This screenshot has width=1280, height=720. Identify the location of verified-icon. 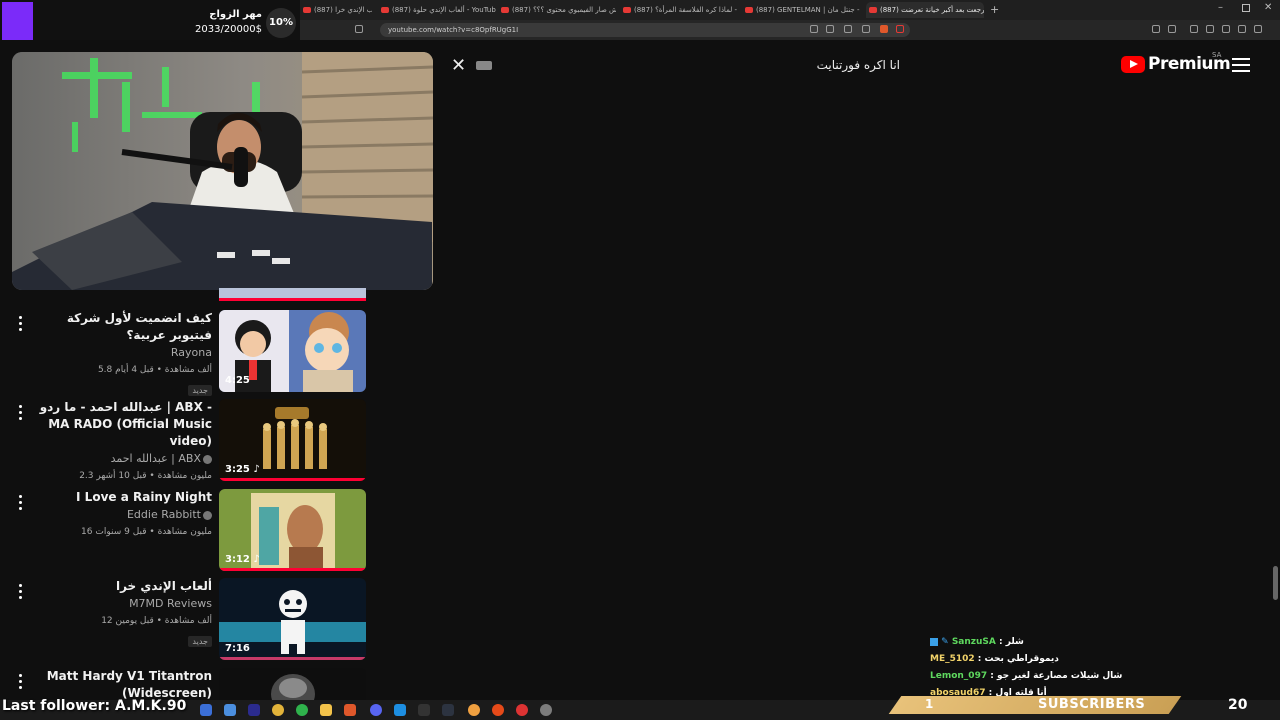
(207, 515).